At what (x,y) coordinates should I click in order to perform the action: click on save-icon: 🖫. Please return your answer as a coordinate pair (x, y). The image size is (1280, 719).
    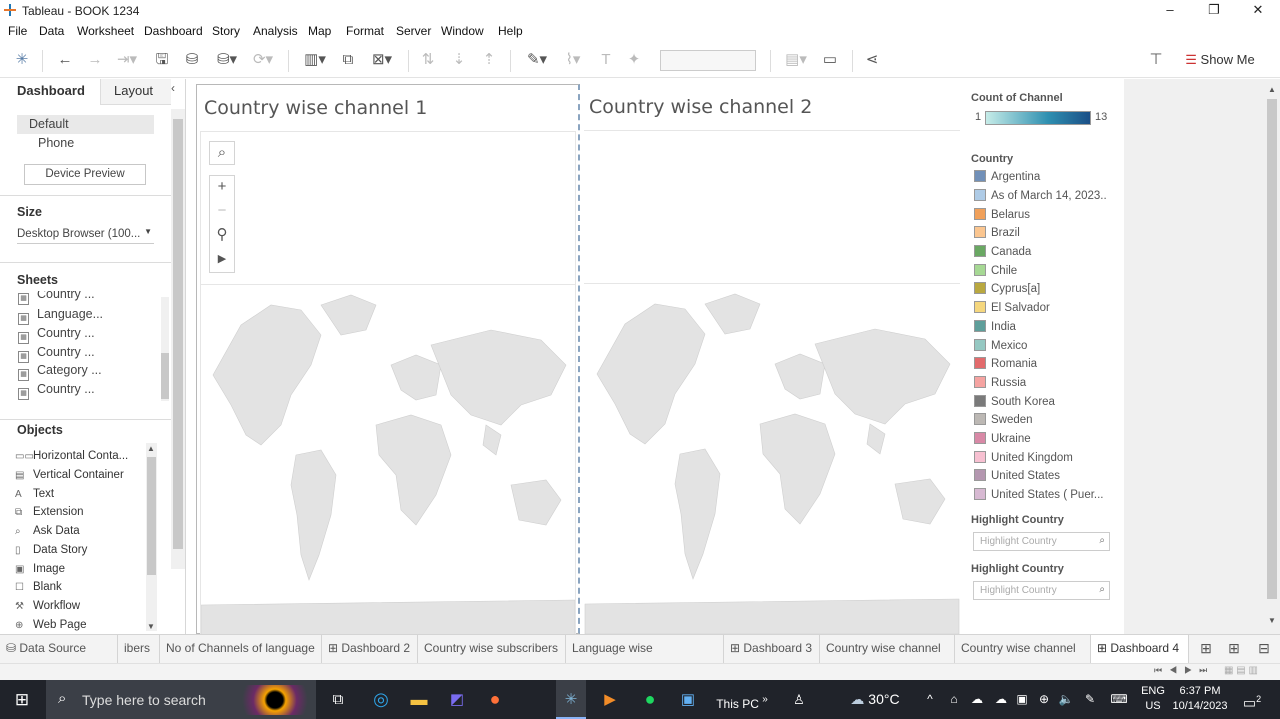
    Looking at the image, I should click on (162, 60).